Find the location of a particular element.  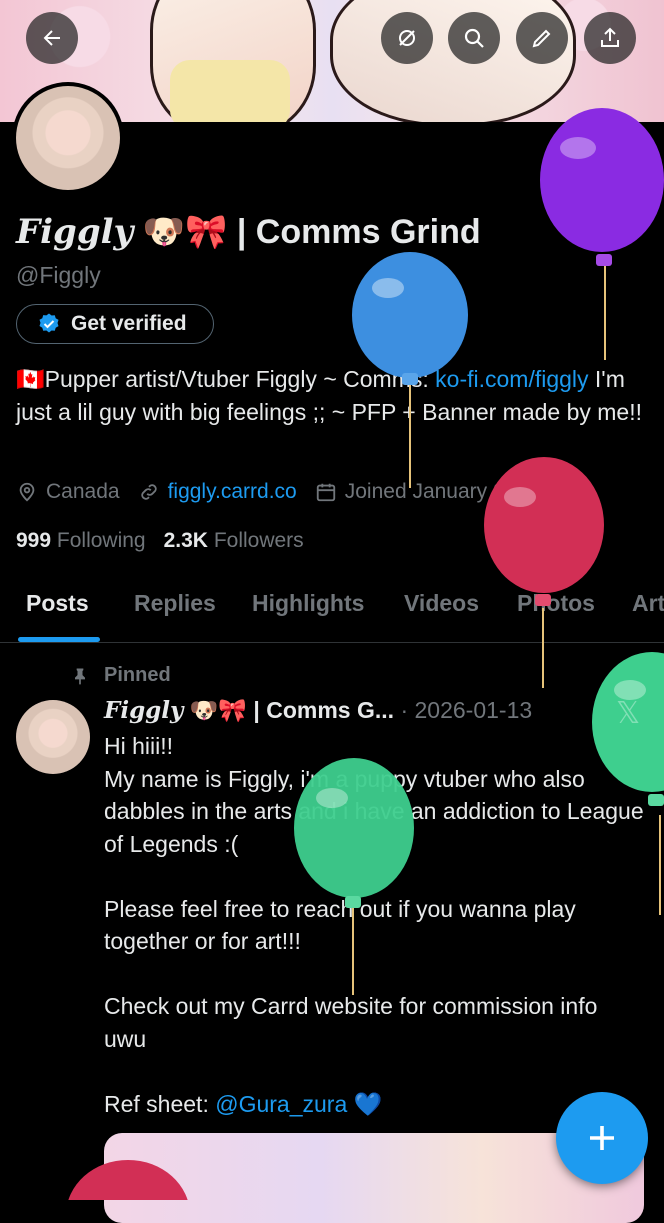

compose-button is located at coordinates (602, 1138).